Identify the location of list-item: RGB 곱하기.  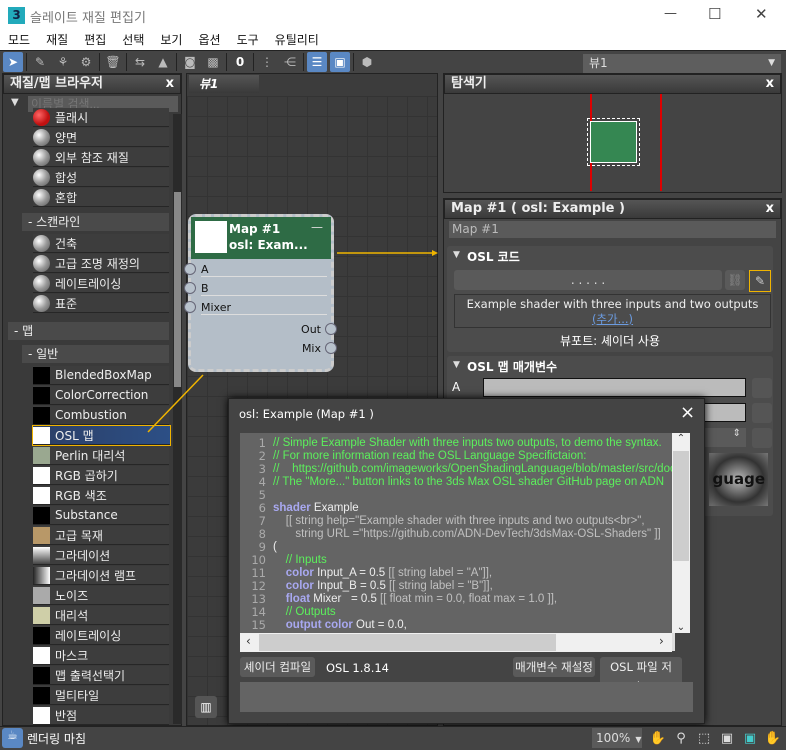
(101, 475).